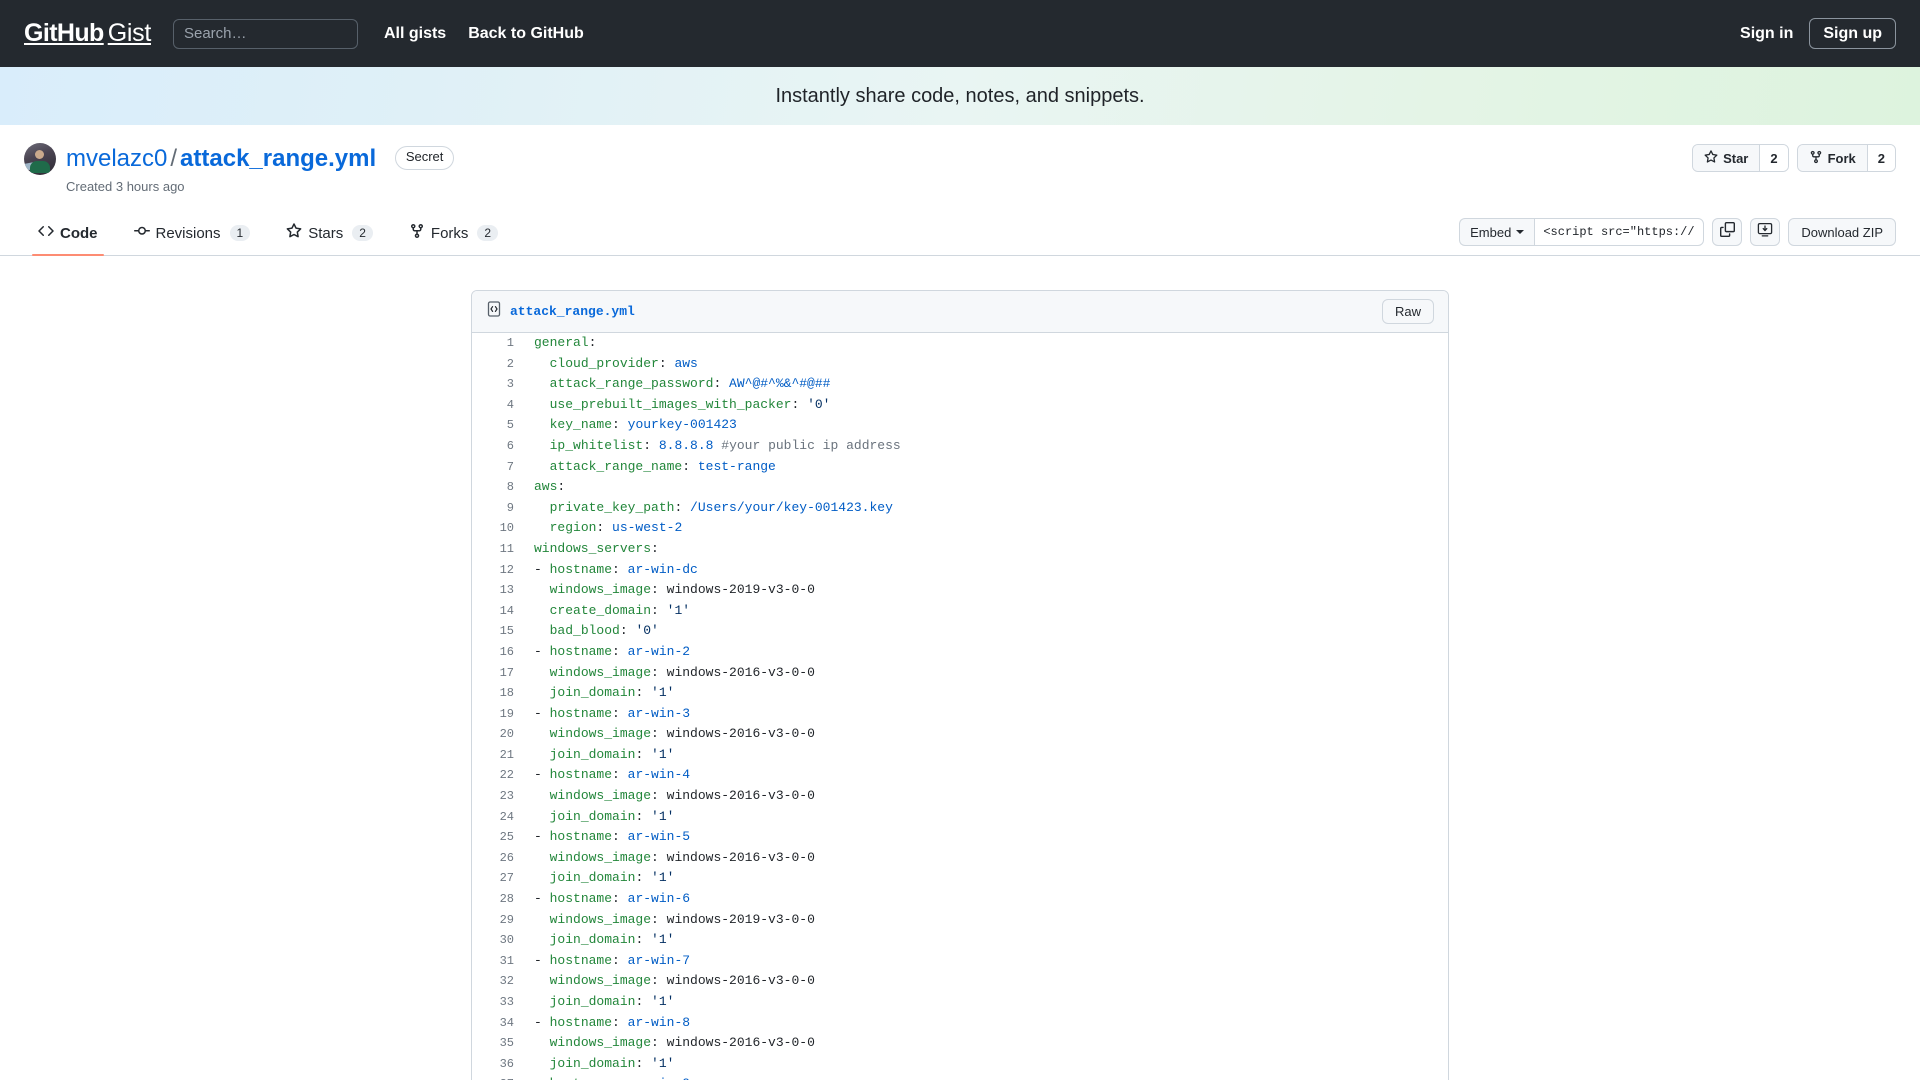 This screenshot has width=1920, height=1080. What do you see at coordinates (265, 33) in the screenshot?
I see `search-input` at bounding box center [265, 33].